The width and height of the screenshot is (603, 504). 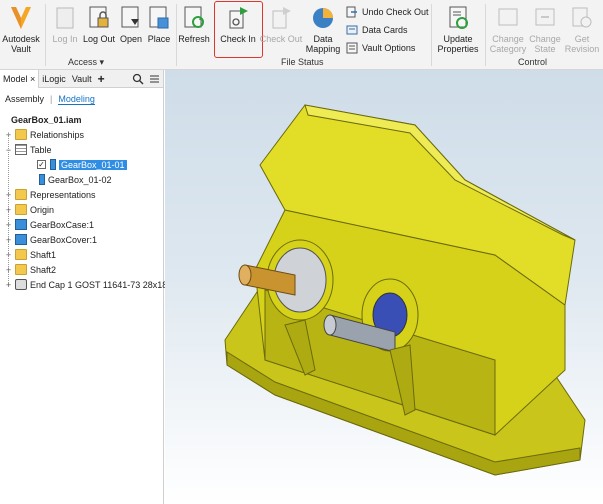 I want to click on lock-icon, so click(x=99, y=18).